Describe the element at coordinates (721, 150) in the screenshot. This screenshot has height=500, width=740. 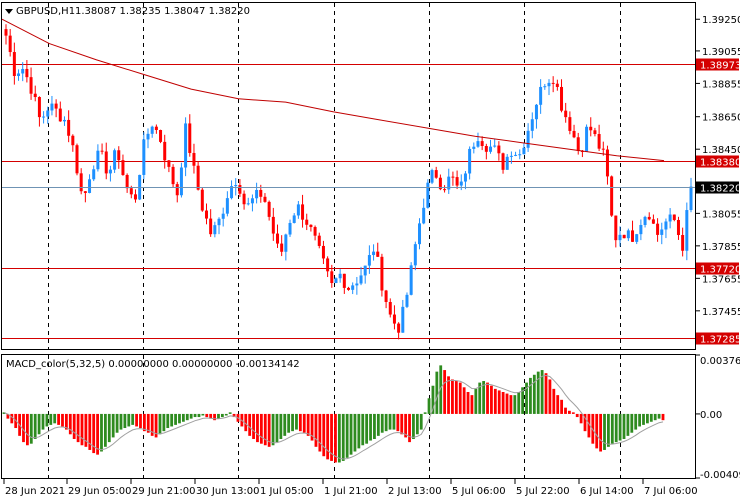
I see `price-tick-label: 1.38450` at that location.